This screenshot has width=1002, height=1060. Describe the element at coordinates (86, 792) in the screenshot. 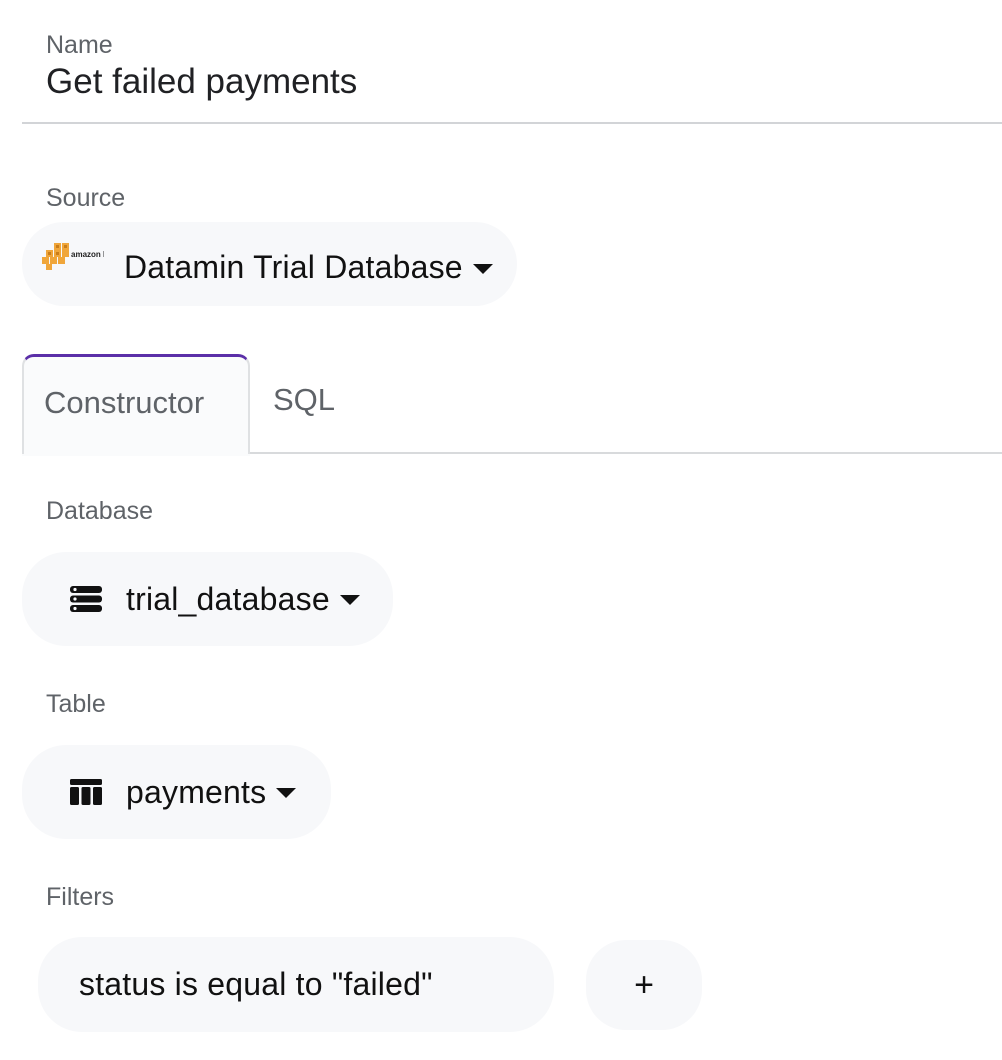

I see `table-icon` at that location.